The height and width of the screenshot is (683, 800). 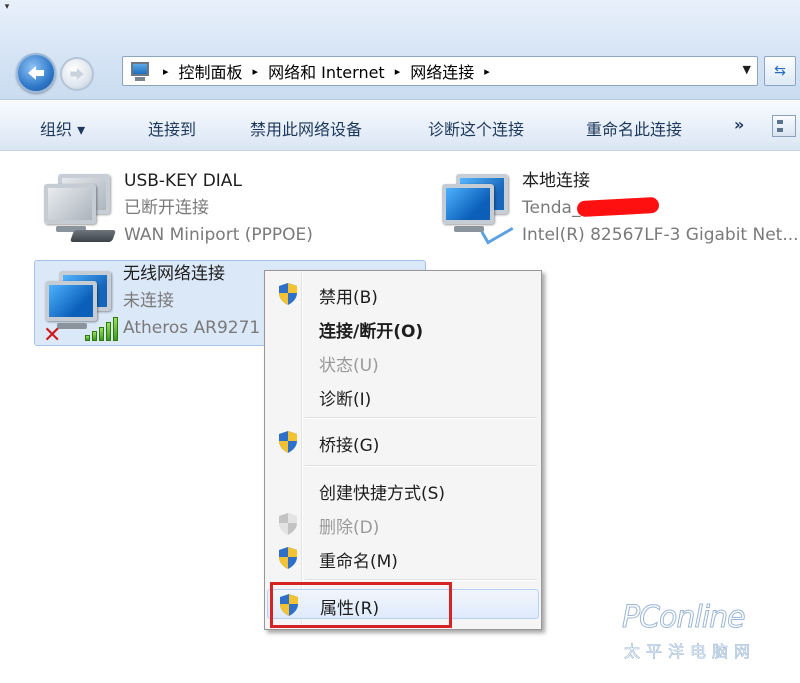 What do you see at coordinates (551, 208) in the screenshot?
I see `connection-status: Tenda_` at bounding box center [551, 208].